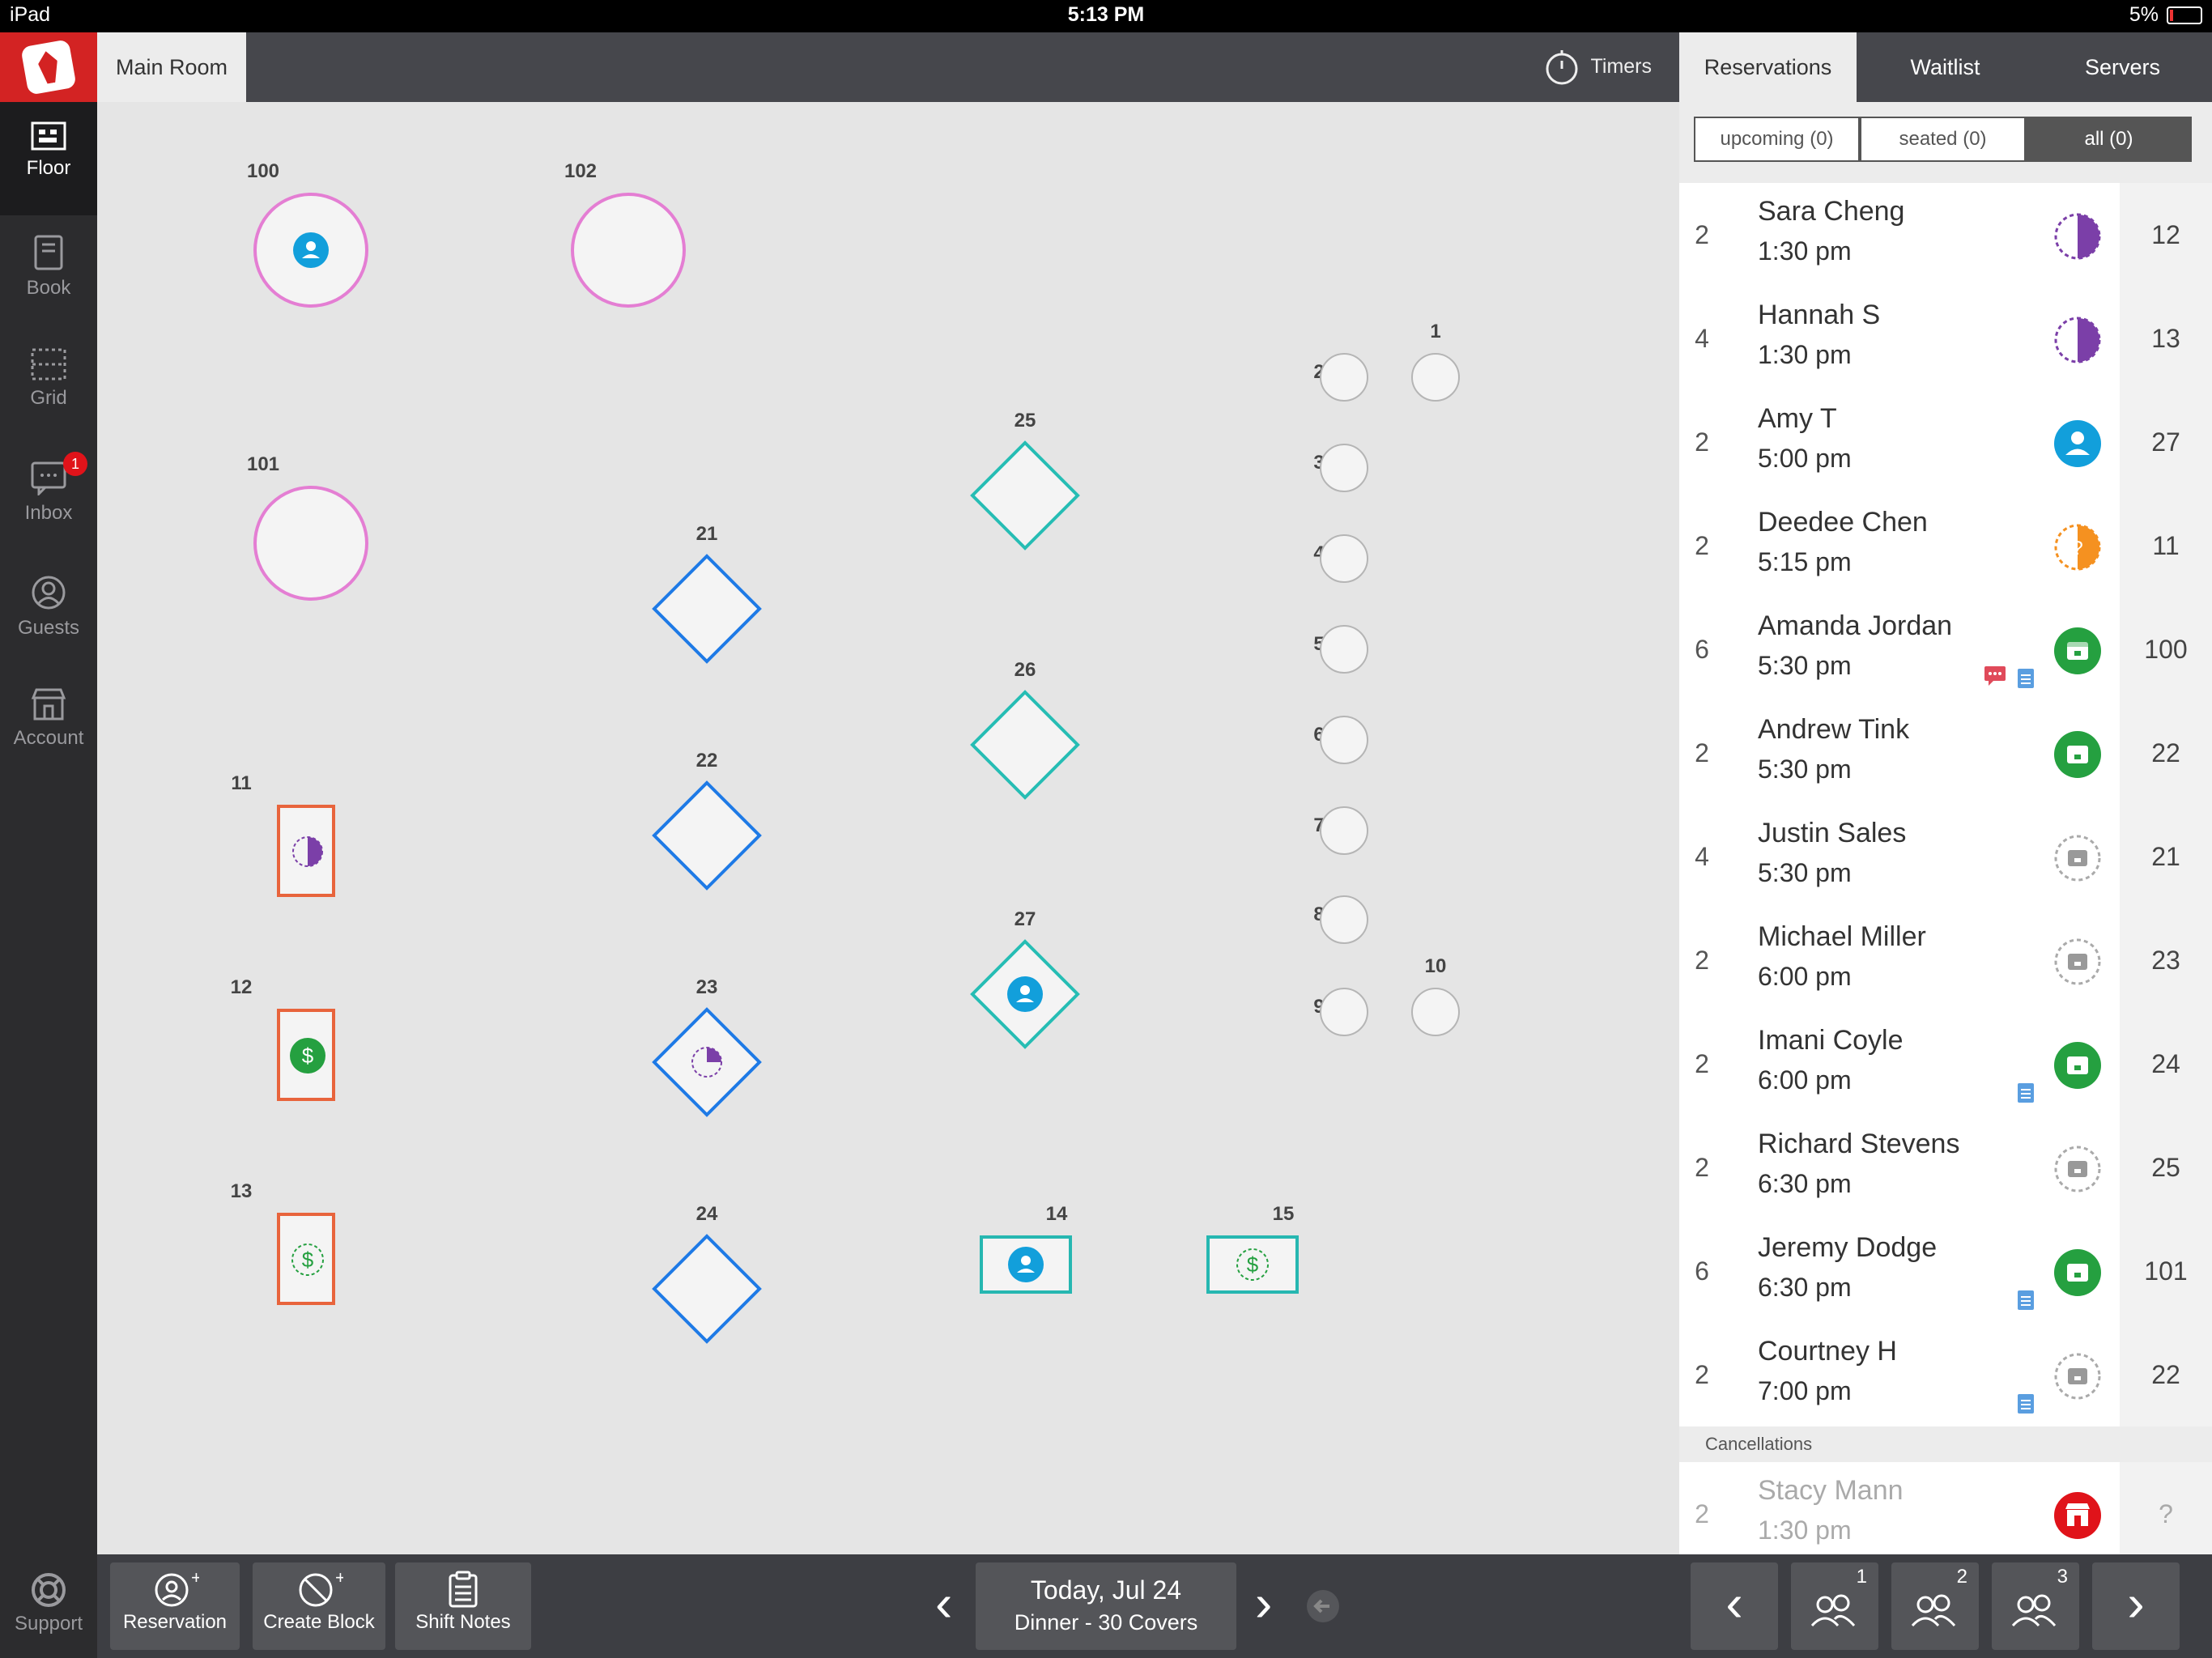  Describe the element at coordinates (1946, 235) in the screenshot. I see `reservation-row: 2 Sara Cheng 1:30 pm 12` at that location.